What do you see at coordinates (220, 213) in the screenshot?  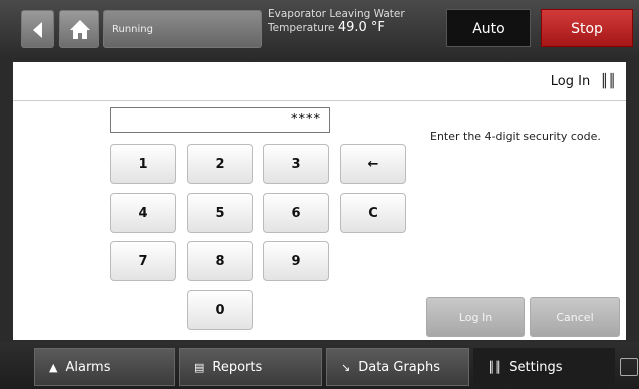 I see `key-5: 5` at bounding box center [220, 213].